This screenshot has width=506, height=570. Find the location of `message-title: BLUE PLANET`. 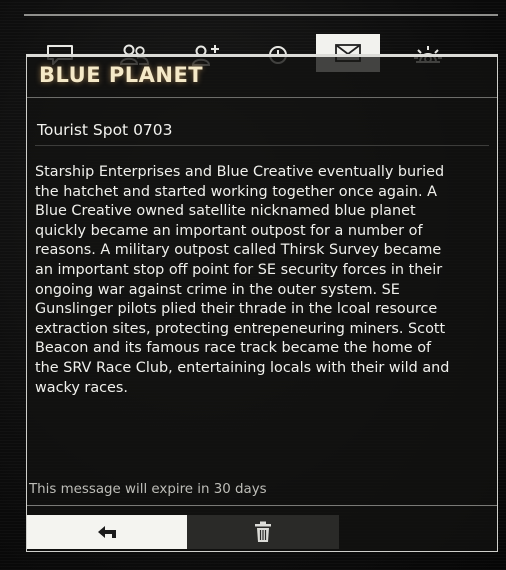

message-title: BLUE PLANET is located at coordinates (121, 75).